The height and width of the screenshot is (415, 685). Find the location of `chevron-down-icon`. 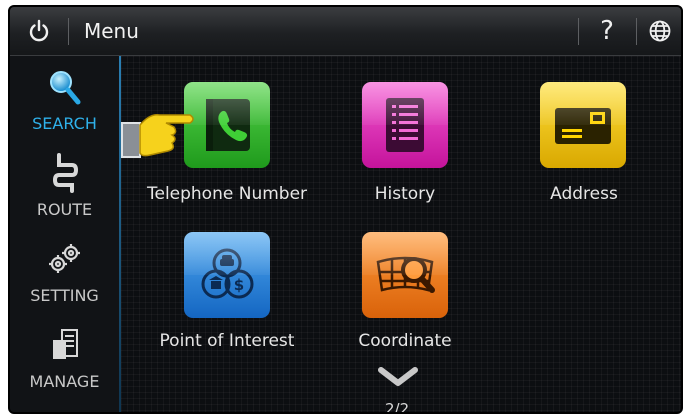

chevron-down-icon is located at coordinates (398, 379).